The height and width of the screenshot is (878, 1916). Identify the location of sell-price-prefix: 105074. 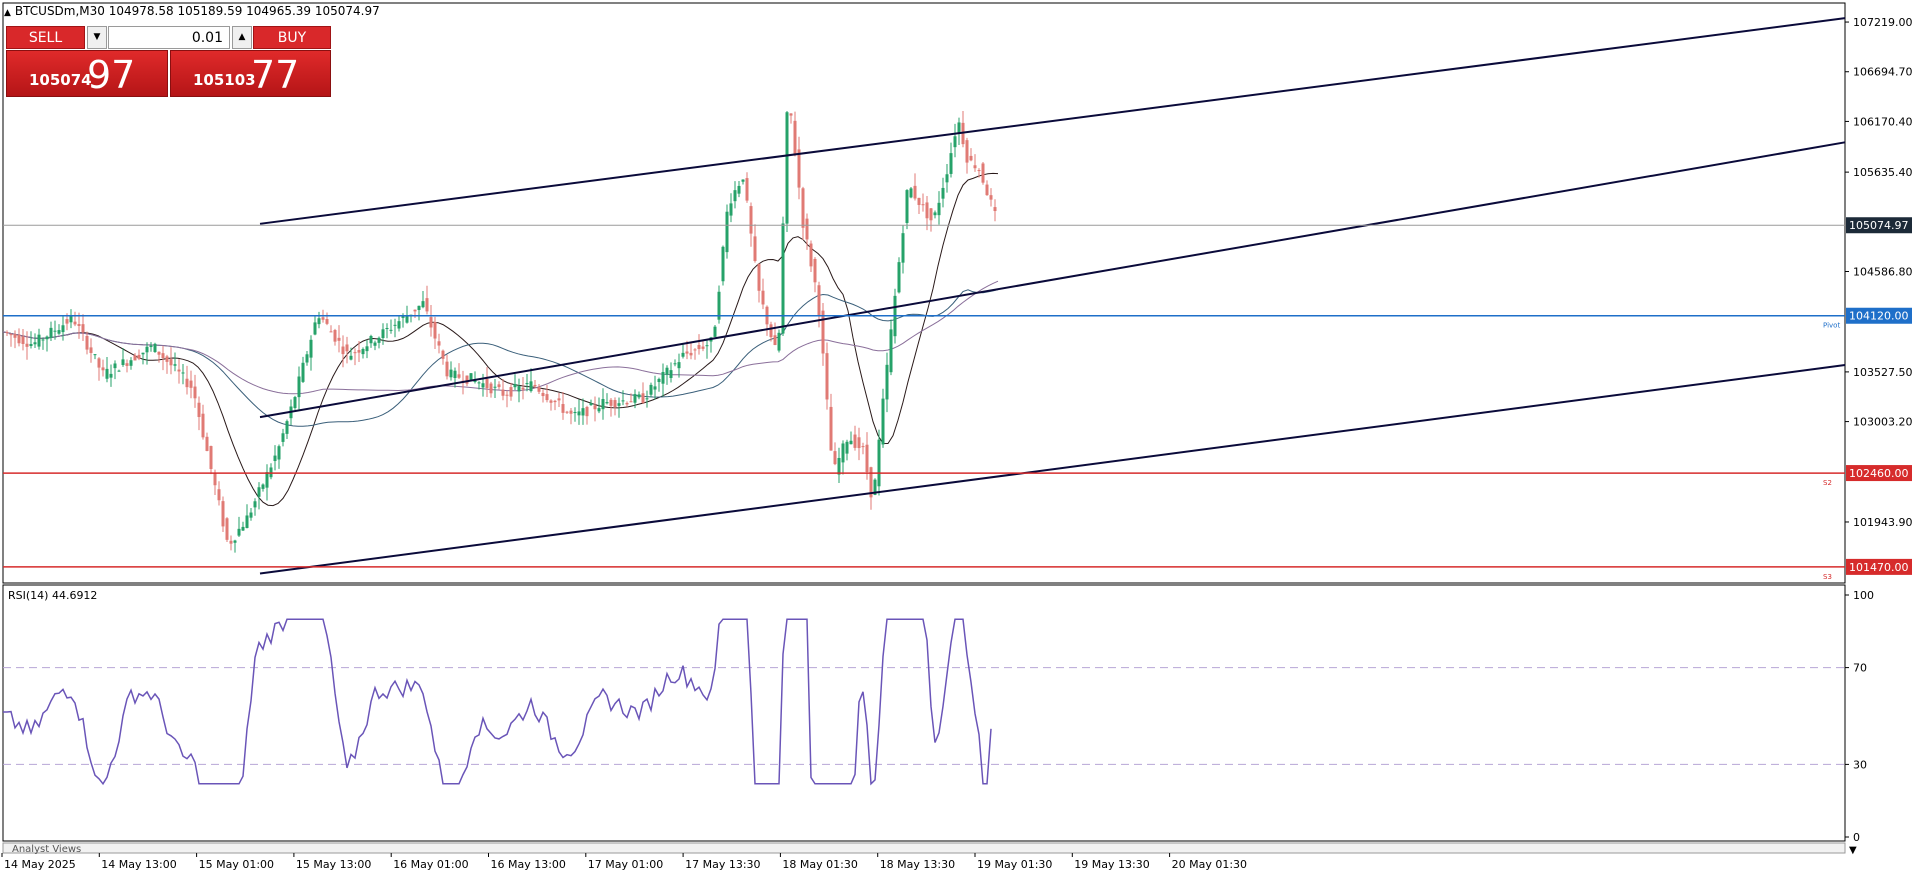
(60, 80).